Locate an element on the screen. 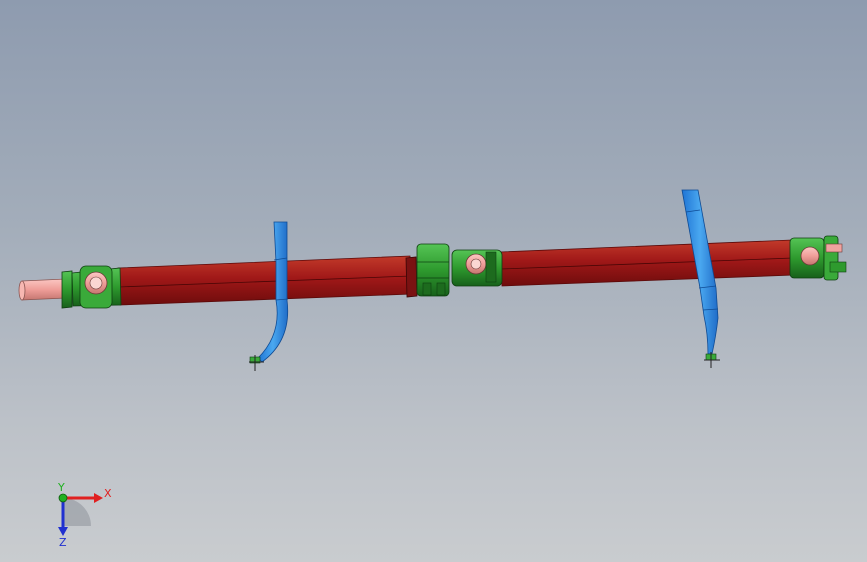 This screenshot has width=867, height=562. drive-shaft-tube-rear is located at coordinates (647, 263).